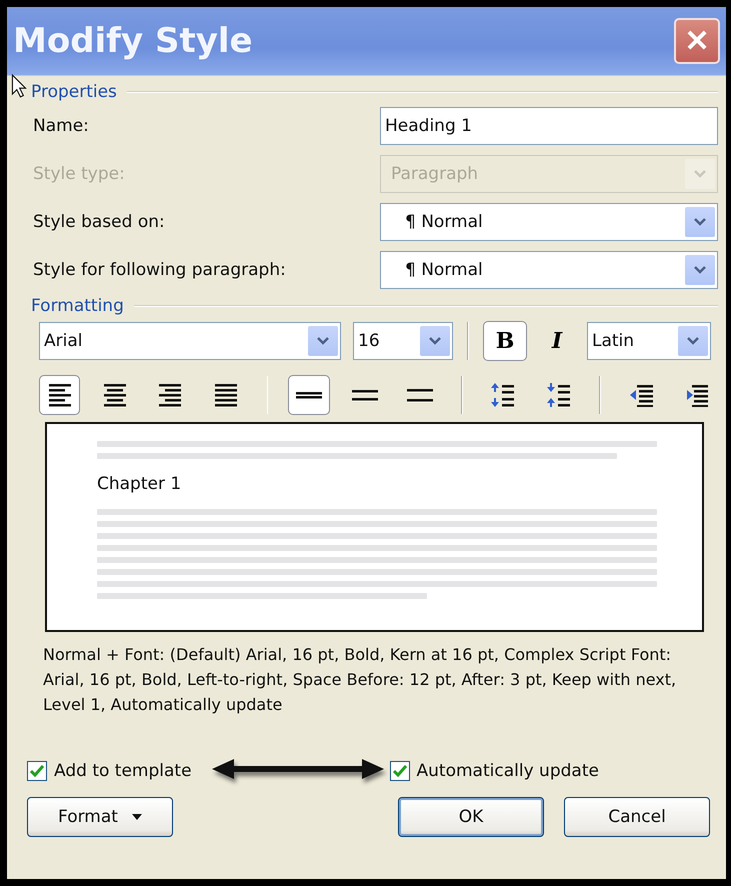 This screenshot has height=886, width=731. I want to click on option-checkbox: Automatically update, so click(494, 771).